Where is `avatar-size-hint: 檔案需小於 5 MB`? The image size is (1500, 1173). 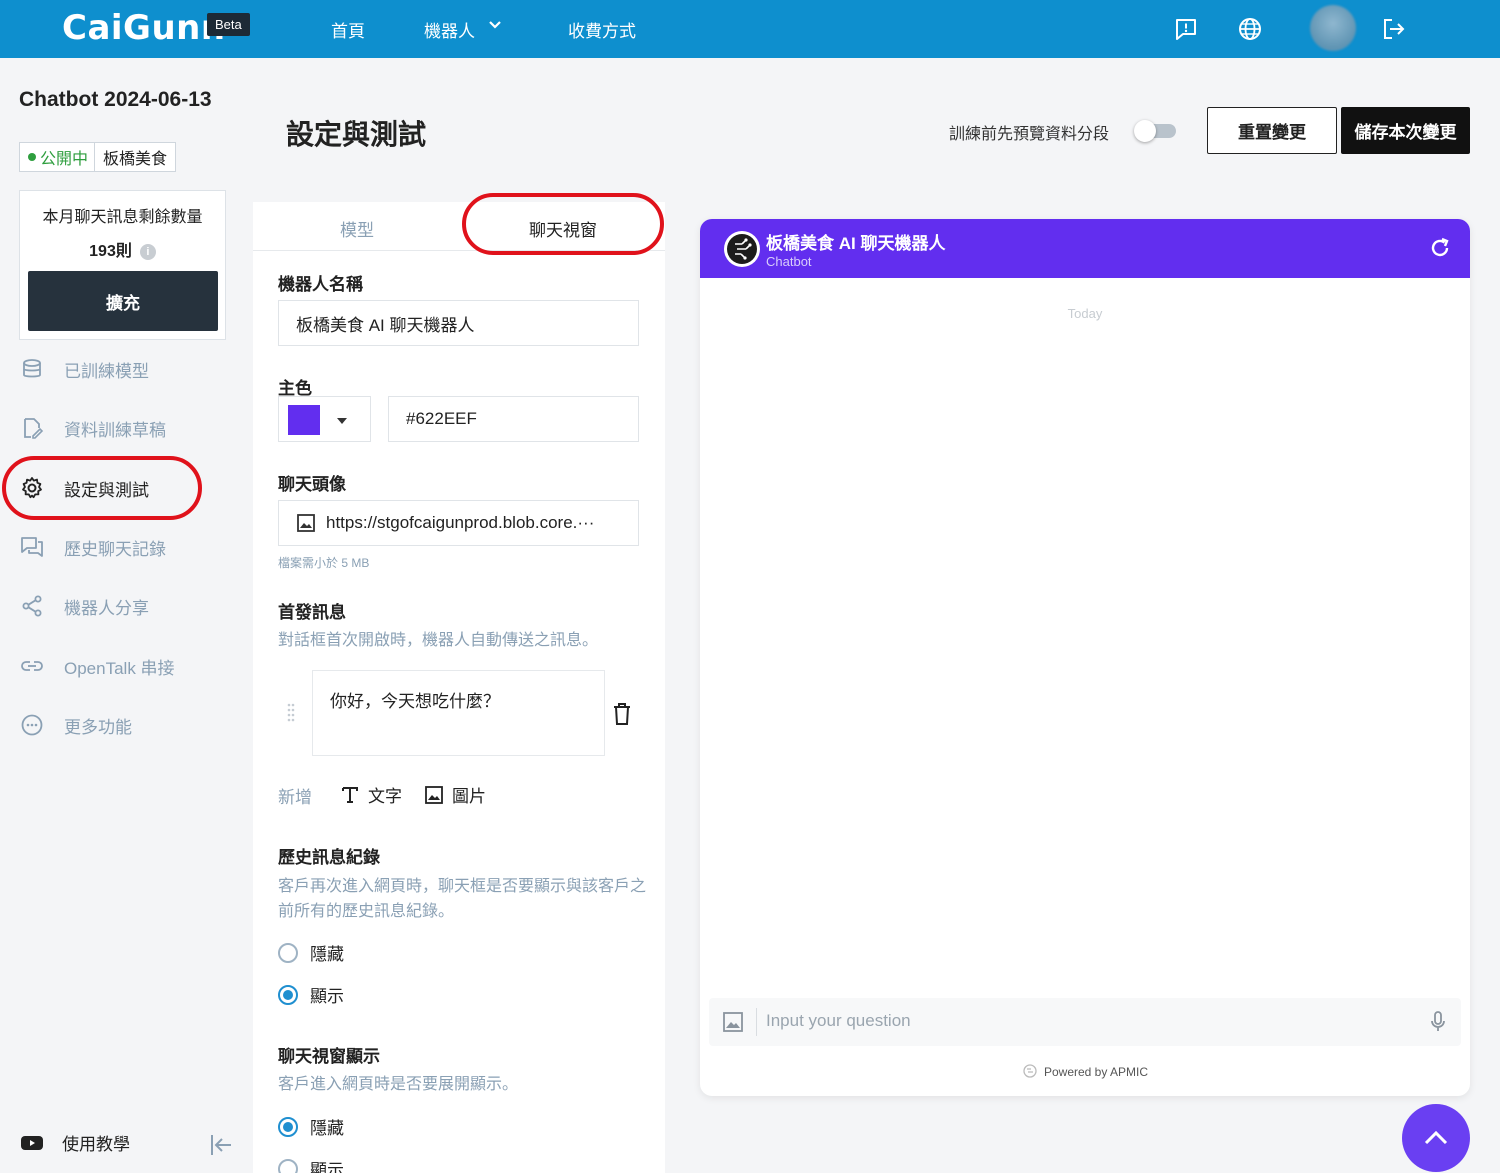 avatar-size-hint: 檔案需小於 5 MB is located at coordinates (324, 563).